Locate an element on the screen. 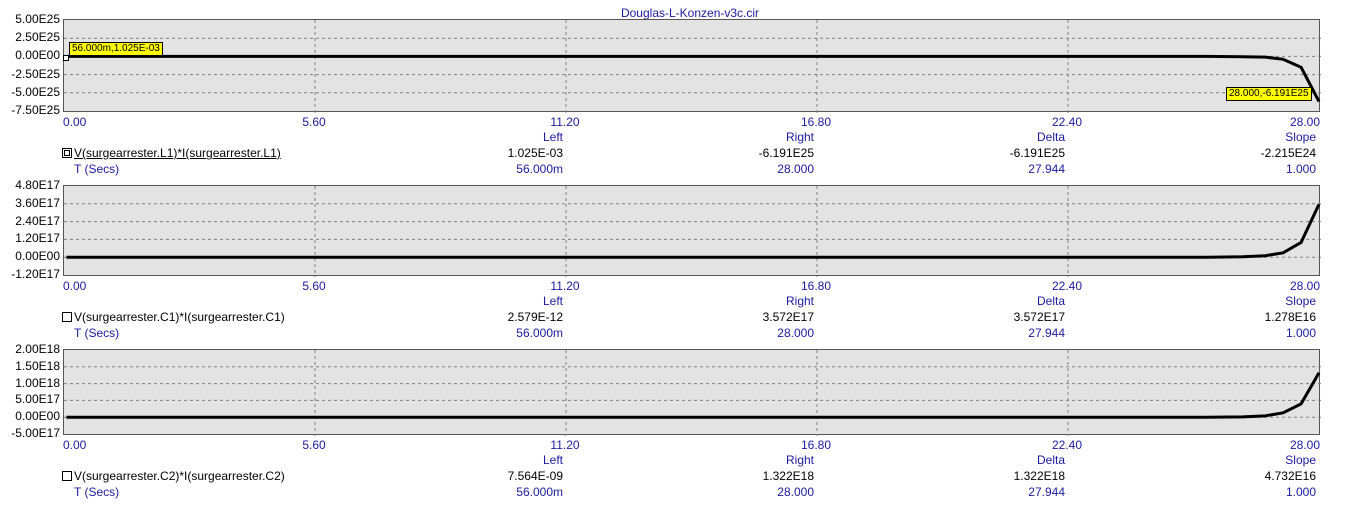 Image resolution: width=1353 pixels, height=513 pixels. stat-value-slope: 4.732E16 is located at coordinates (1290, 476).